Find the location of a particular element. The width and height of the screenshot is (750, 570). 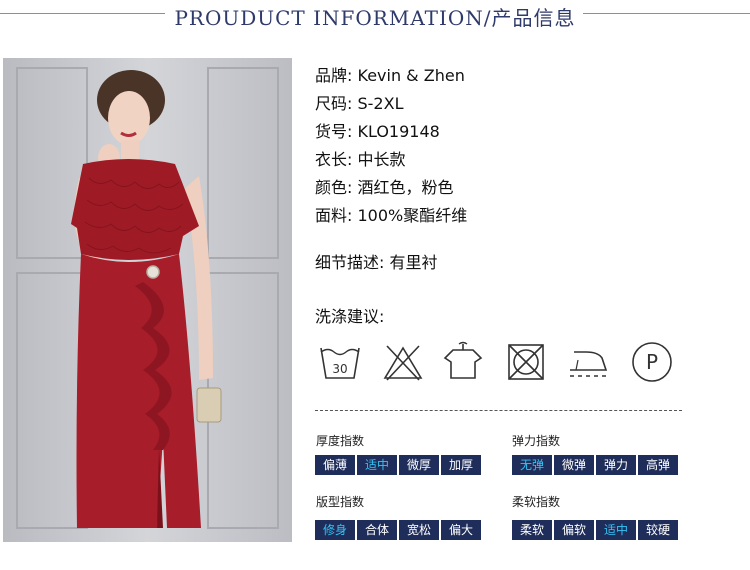

spec-item-number: 货号: KLO19148 is located at coordinates (377, 130).